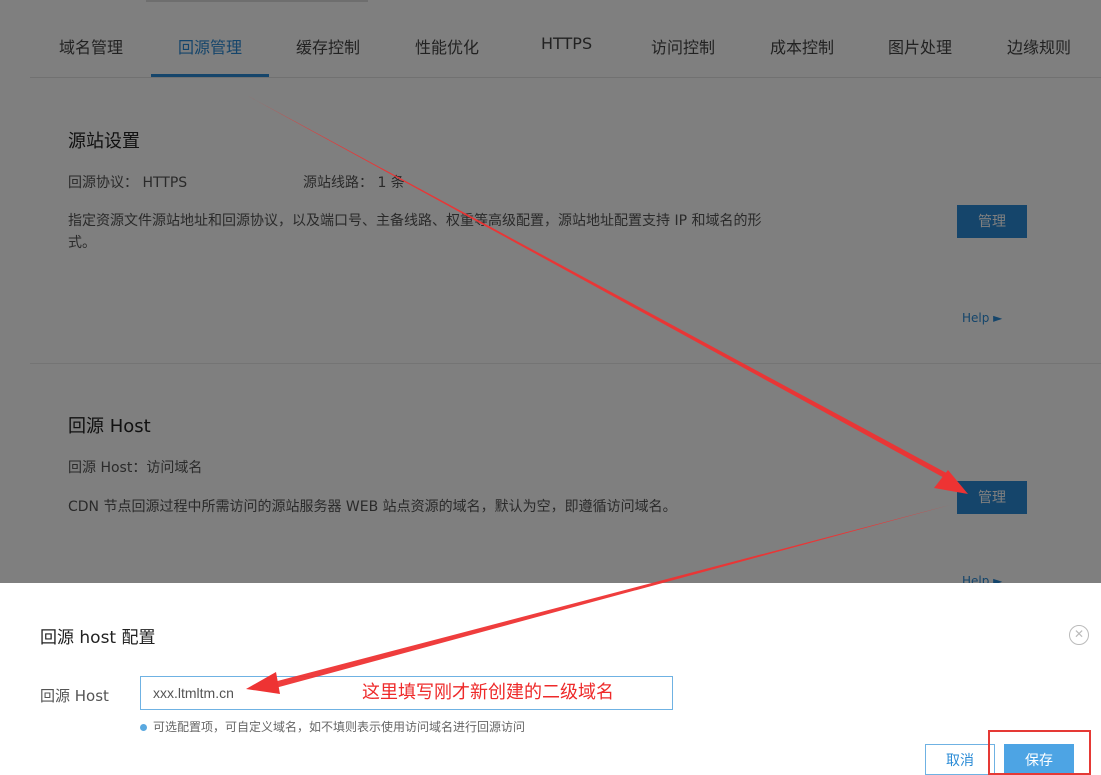  I want to click on annotation-text: 这里填写刚才新创建的二级域名, so click(488, 692).